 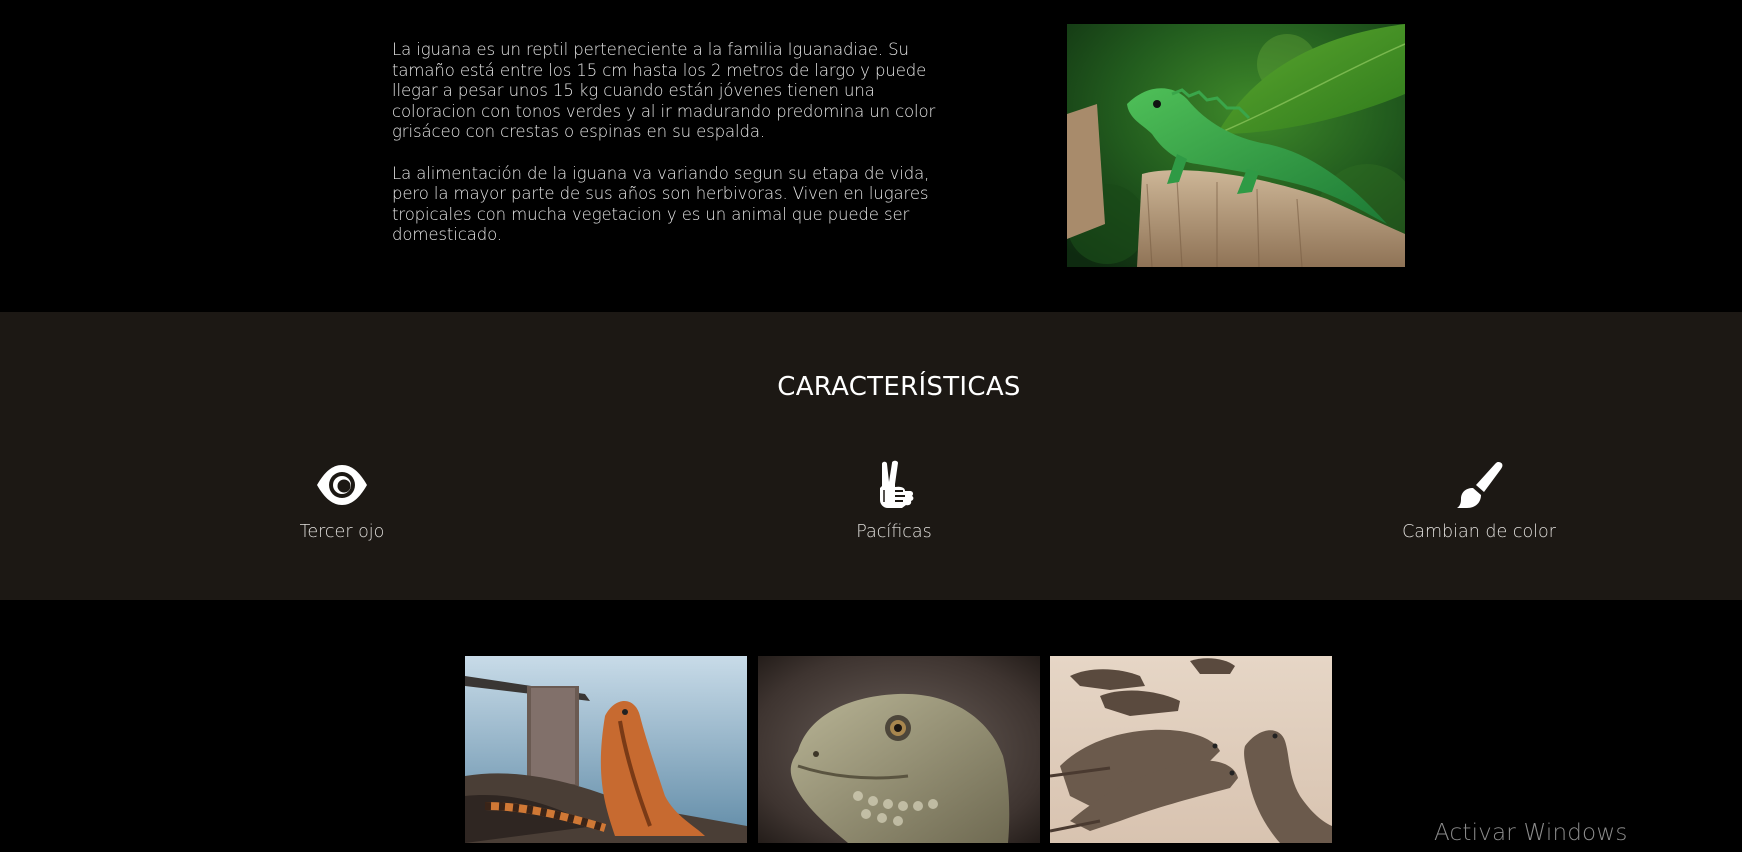 What do you see at coordinates (1191, 749) in the screenshot?
I see `iguanas-on-sand-photo` at bounding box center [1191, 749].